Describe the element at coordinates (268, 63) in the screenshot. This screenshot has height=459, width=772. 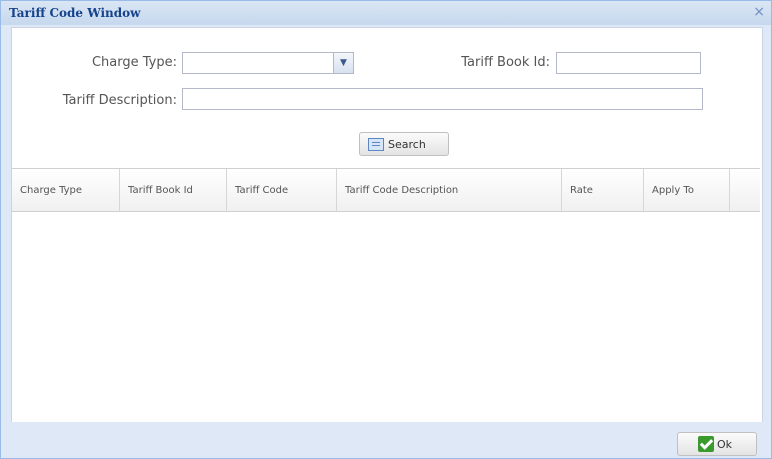
I see `charge-type-combobox: ▼` at that location.